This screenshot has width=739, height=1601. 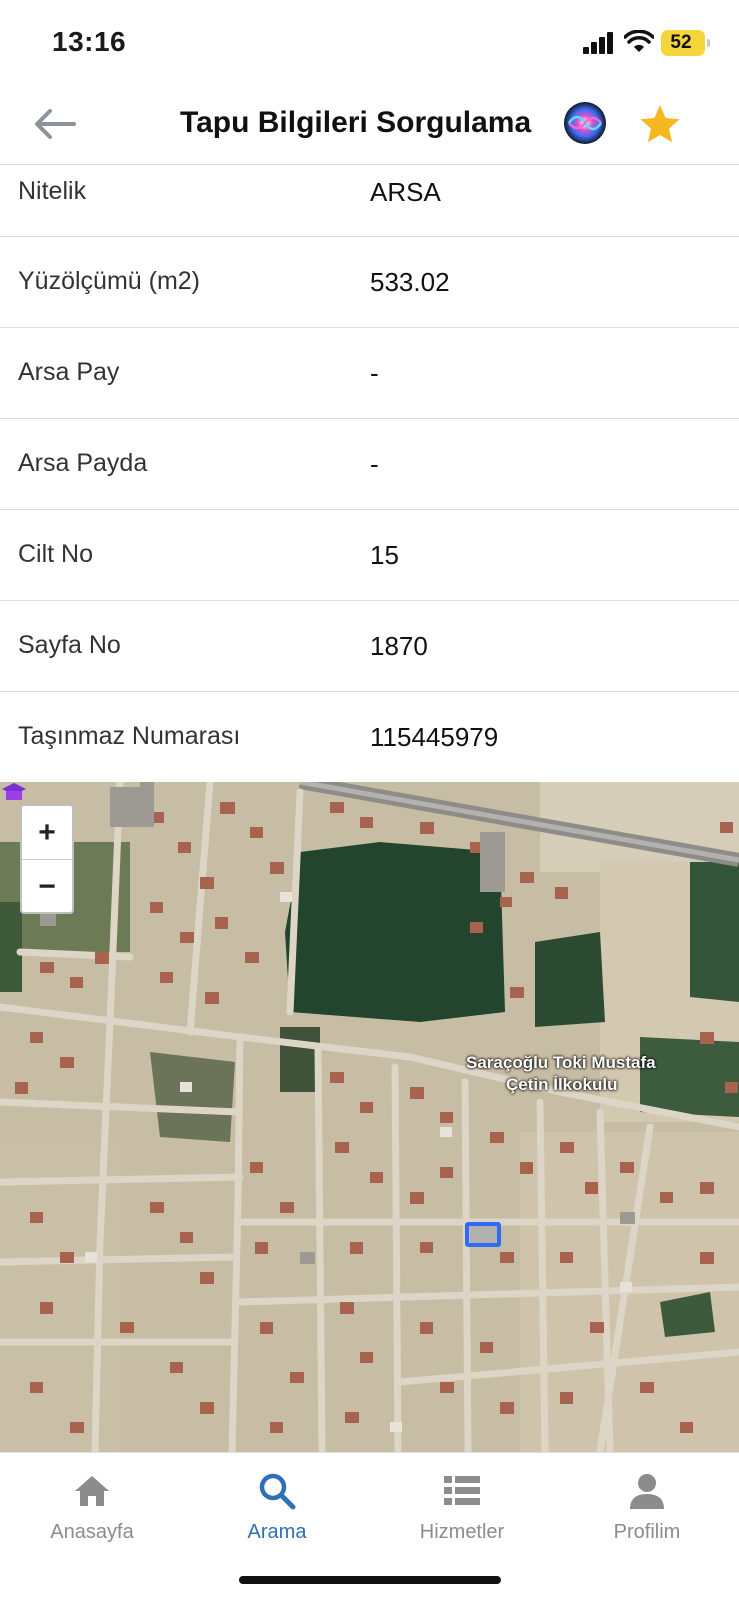 What do you see at coordinates (399, 646) in the screenshot?
I see `info-value: 1870` at bounding box center [399, 646].